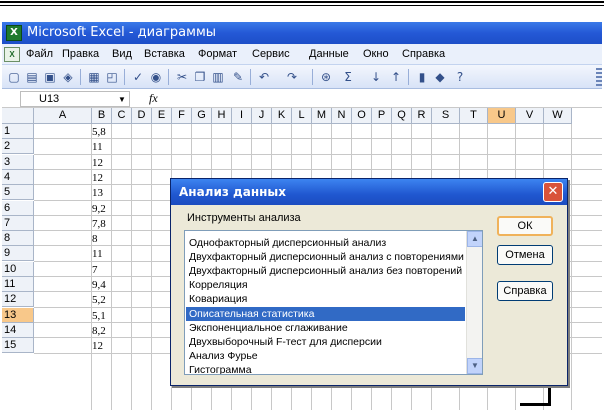 The width and height of the screenshot is (604, 410). I want to click on row-header-5: 5, so click(18, 193).